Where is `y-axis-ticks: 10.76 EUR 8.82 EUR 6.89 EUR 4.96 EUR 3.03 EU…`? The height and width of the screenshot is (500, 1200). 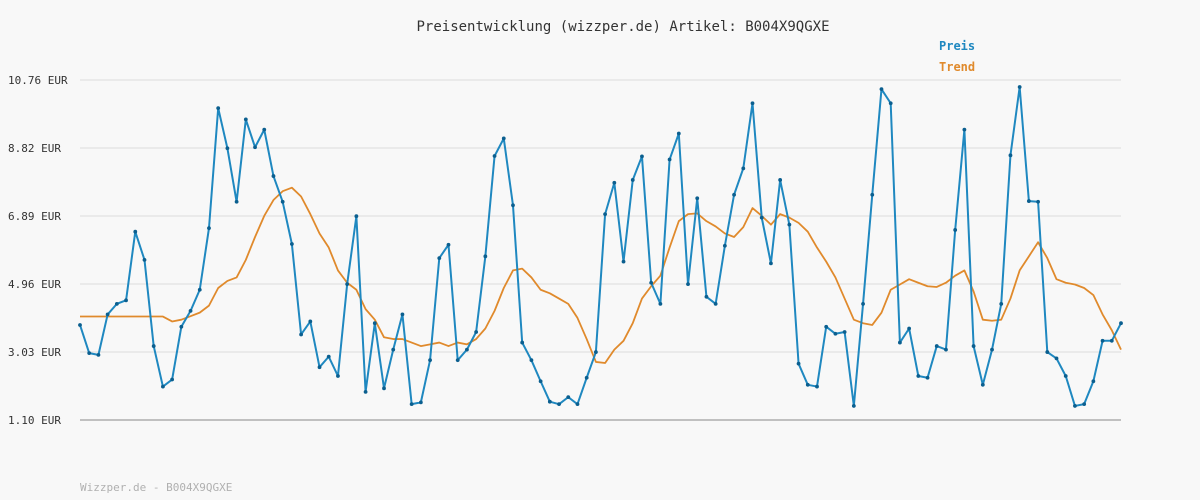
y-axis-ticks: 10.76 EUR 8.82 EUR 6.89 EUR 4.96 EUR 3.03 EU… is located at coordinates (38, 250).